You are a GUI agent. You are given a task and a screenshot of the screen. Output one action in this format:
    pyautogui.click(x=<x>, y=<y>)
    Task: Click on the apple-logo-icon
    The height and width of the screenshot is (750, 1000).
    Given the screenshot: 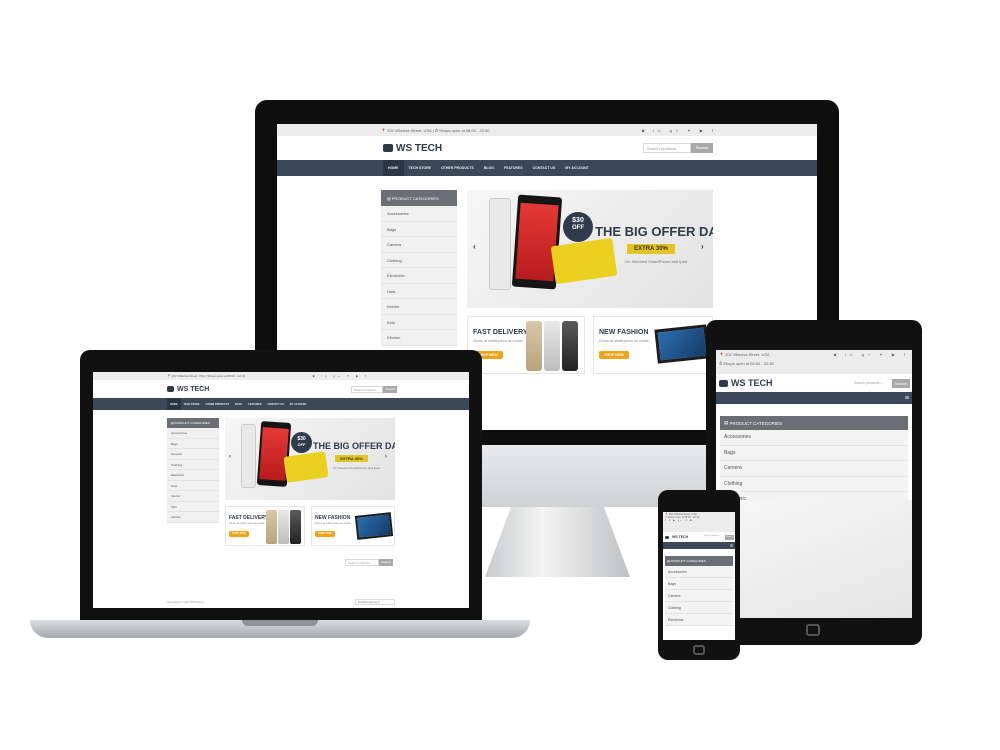 What is the action you would take?
    pyautogui.click(x=549, y=474)
    